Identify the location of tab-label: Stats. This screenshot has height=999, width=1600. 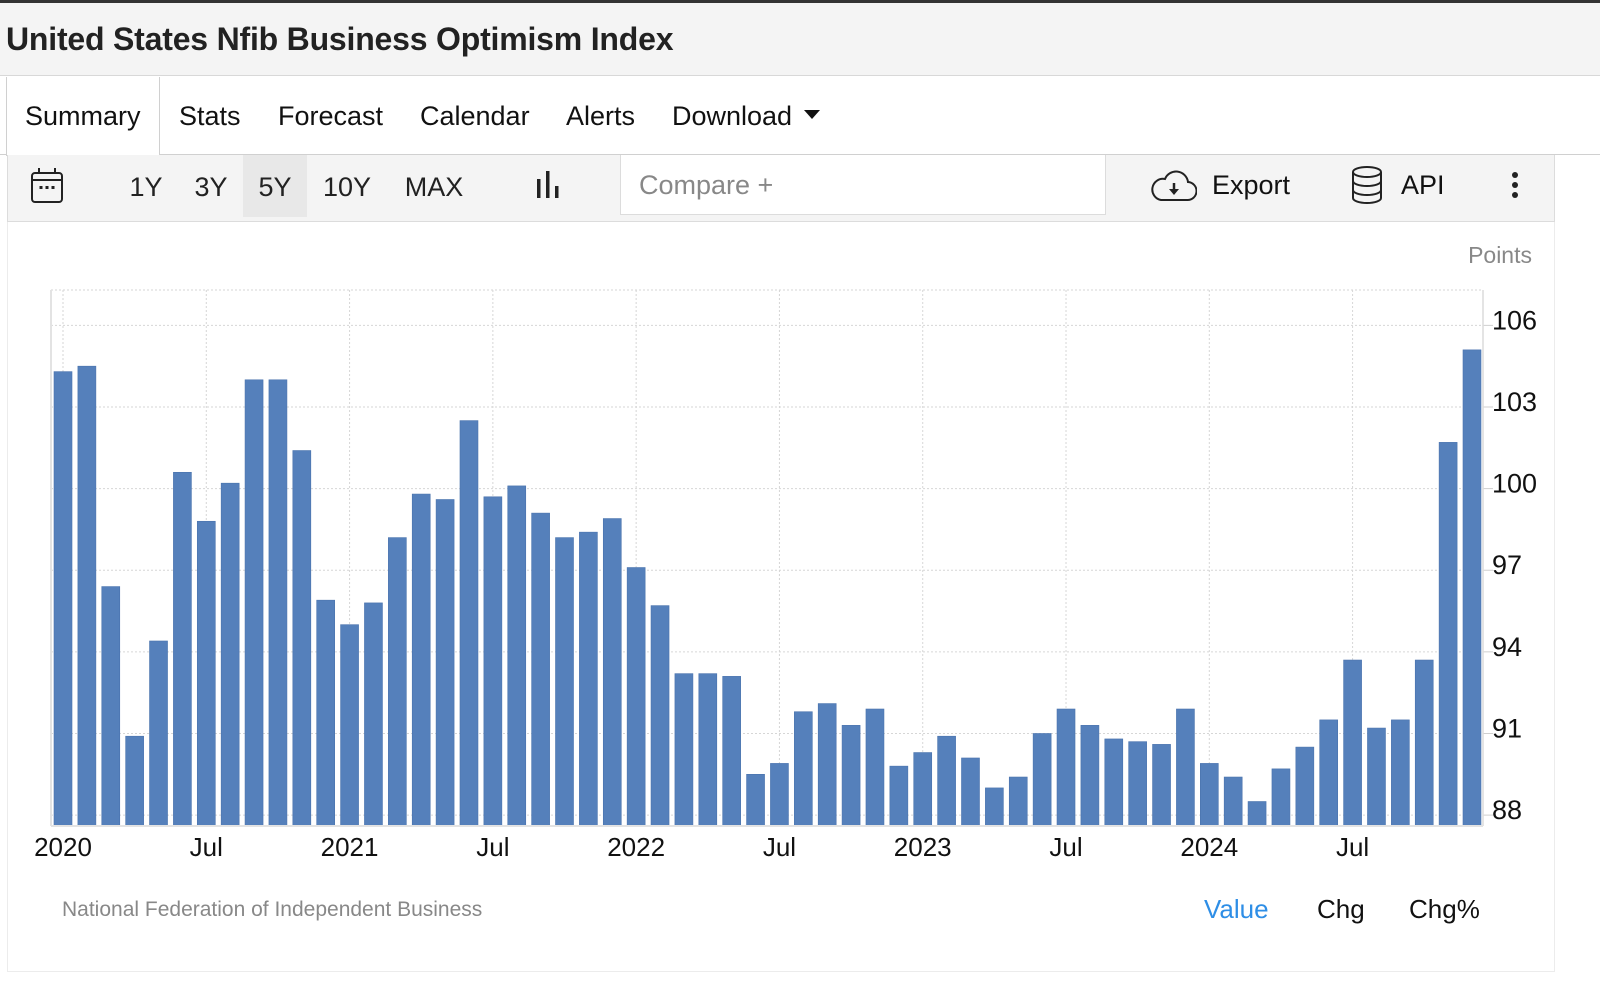
(210, 116).